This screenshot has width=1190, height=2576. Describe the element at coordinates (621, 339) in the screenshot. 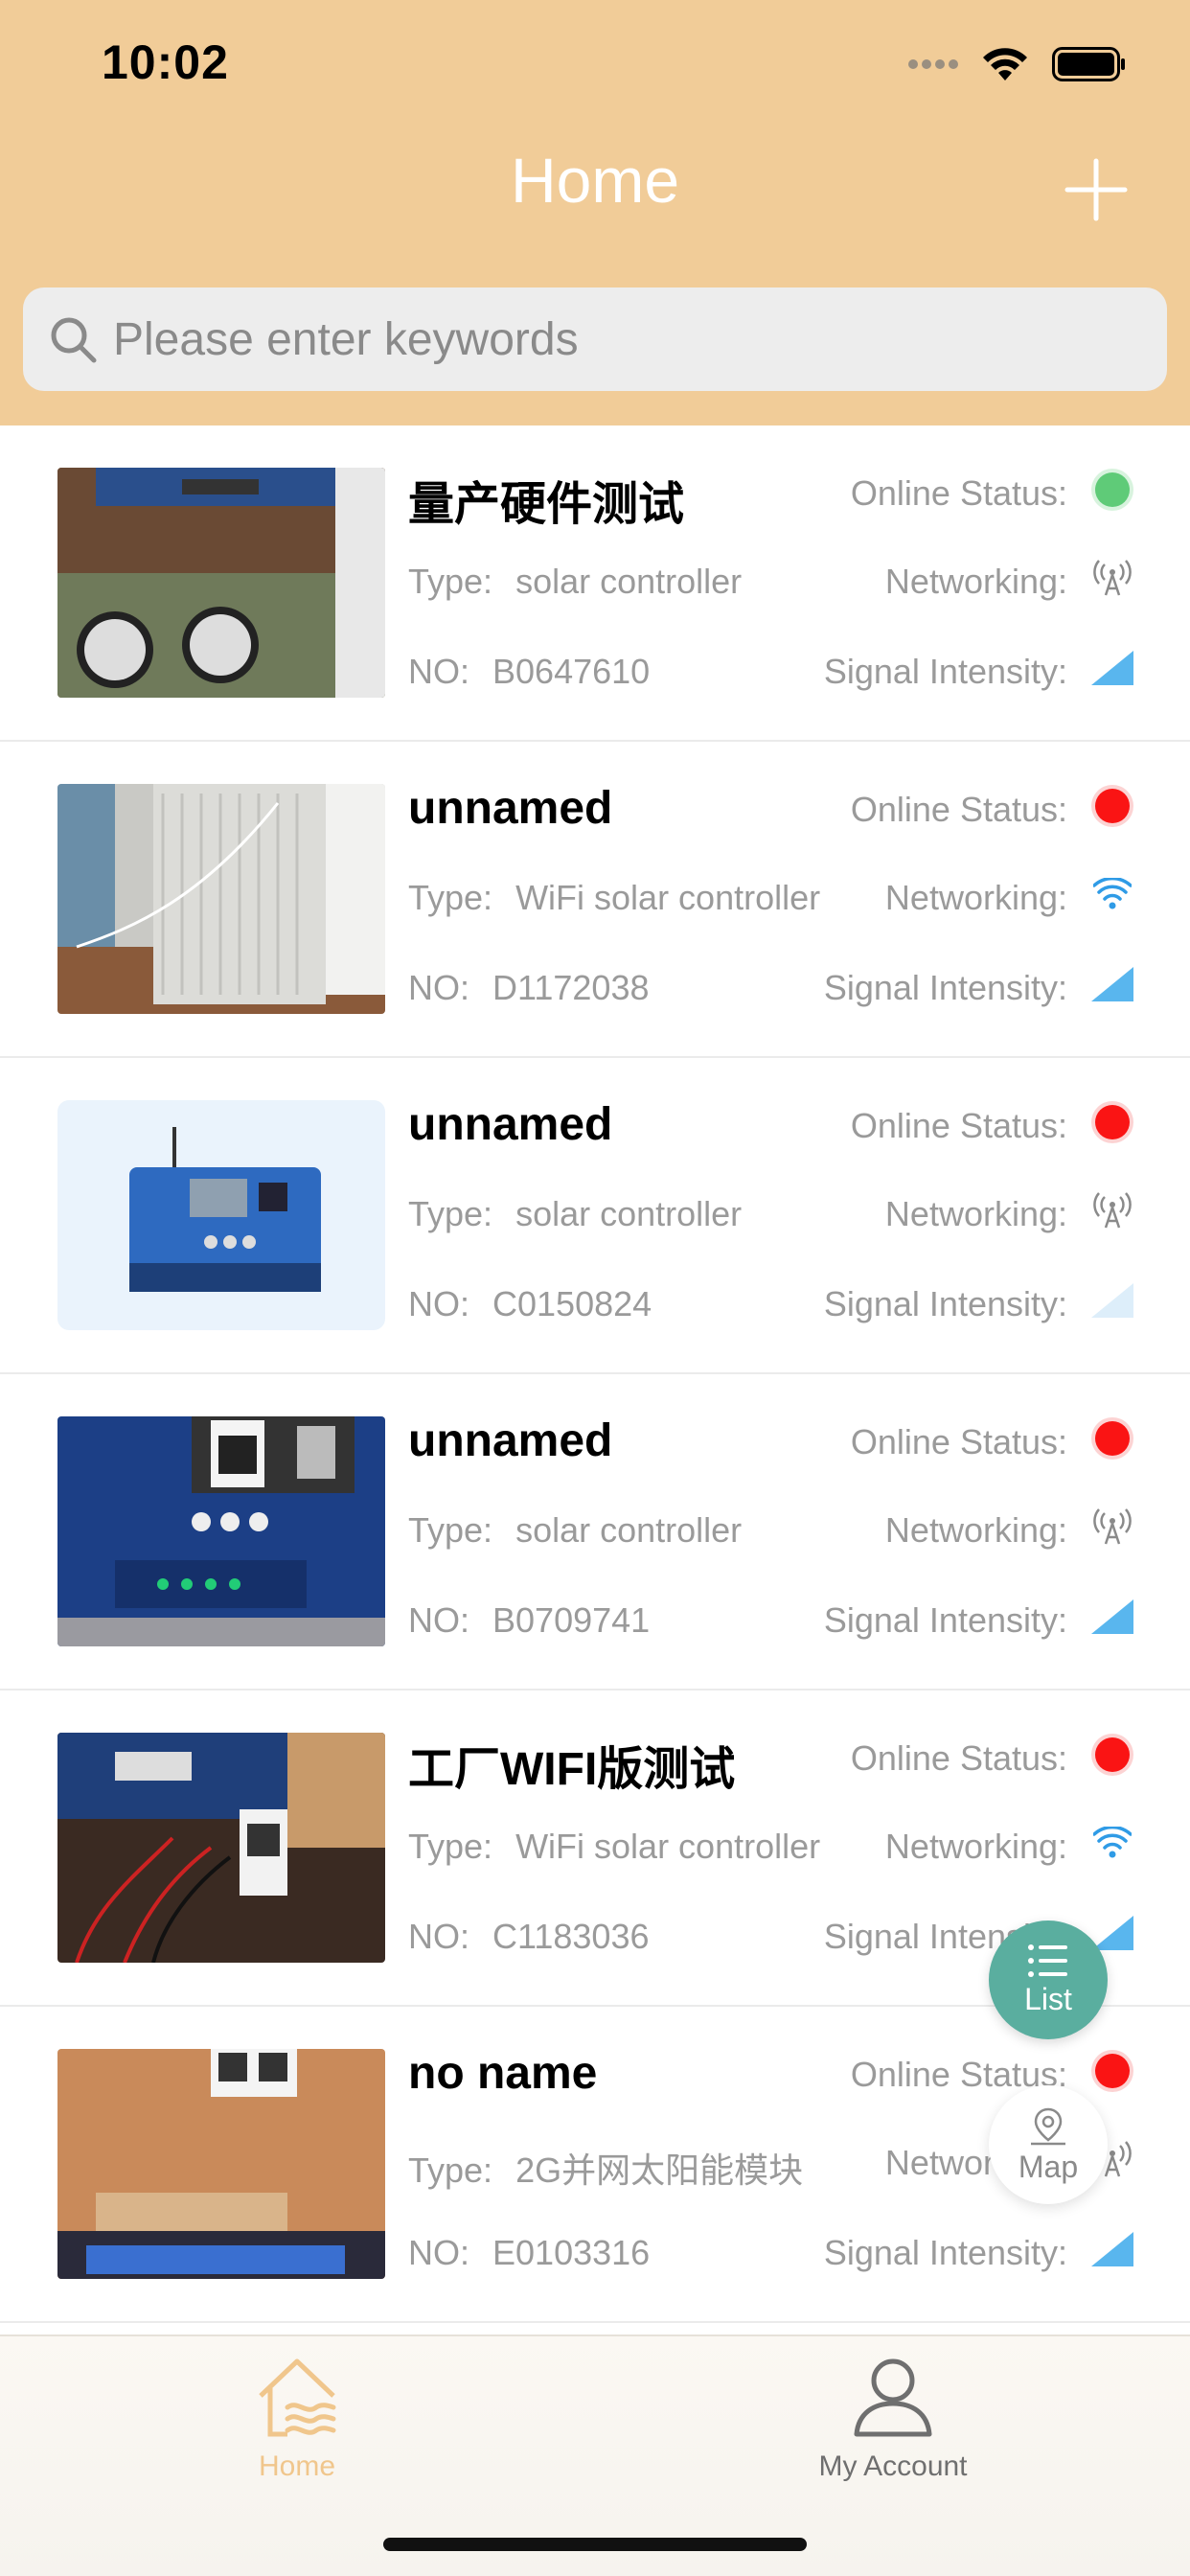

I see `search-input` at that location.